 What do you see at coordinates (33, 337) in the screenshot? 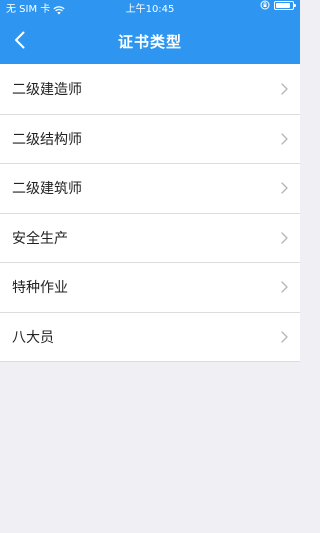
I see `list-item-label: 八大员` at bounding box center [33, 337].